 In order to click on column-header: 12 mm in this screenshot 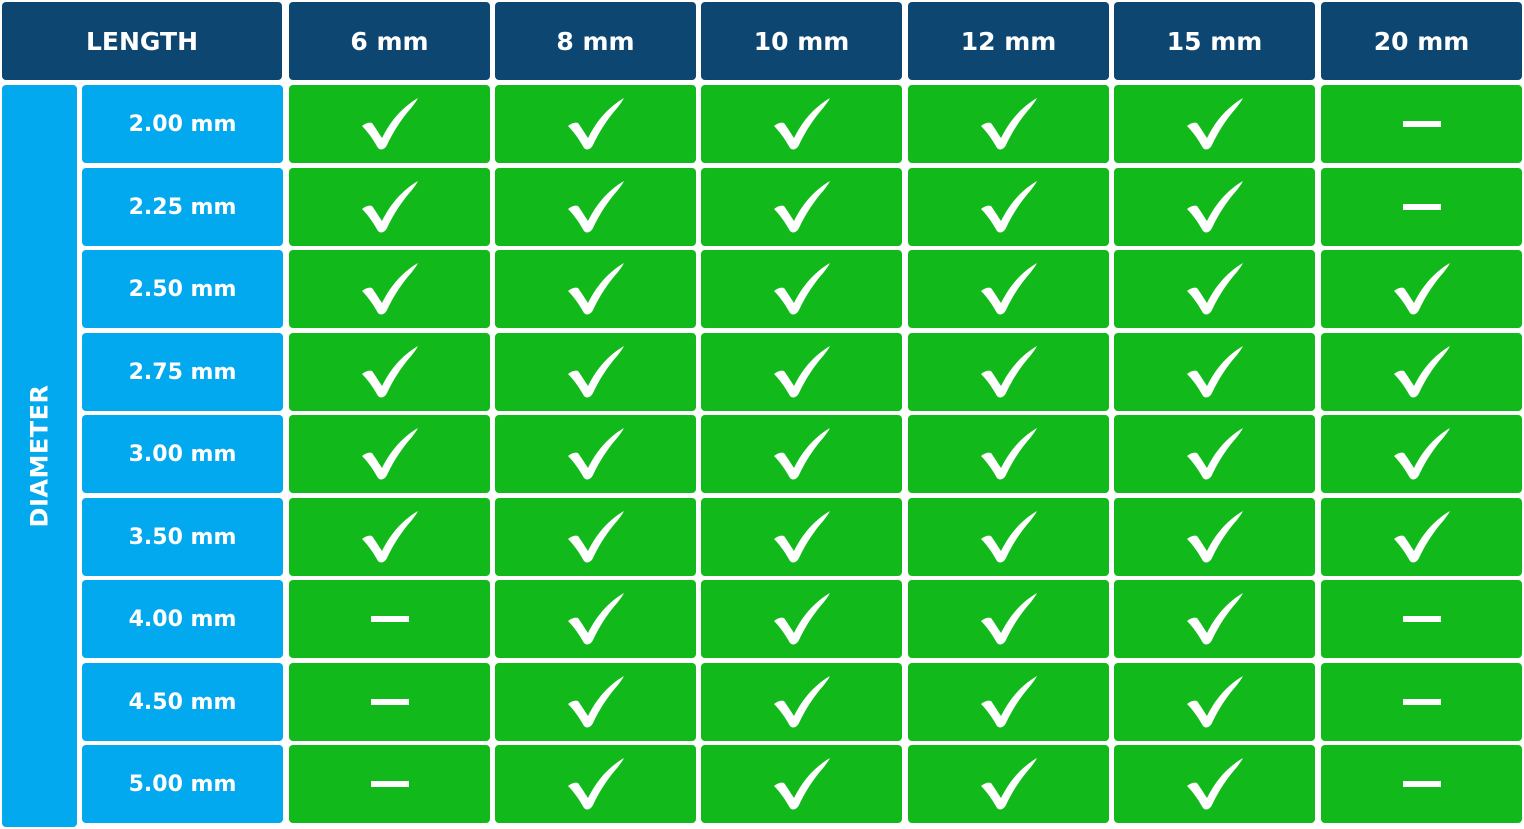, I will do `click(1008, 41)`.